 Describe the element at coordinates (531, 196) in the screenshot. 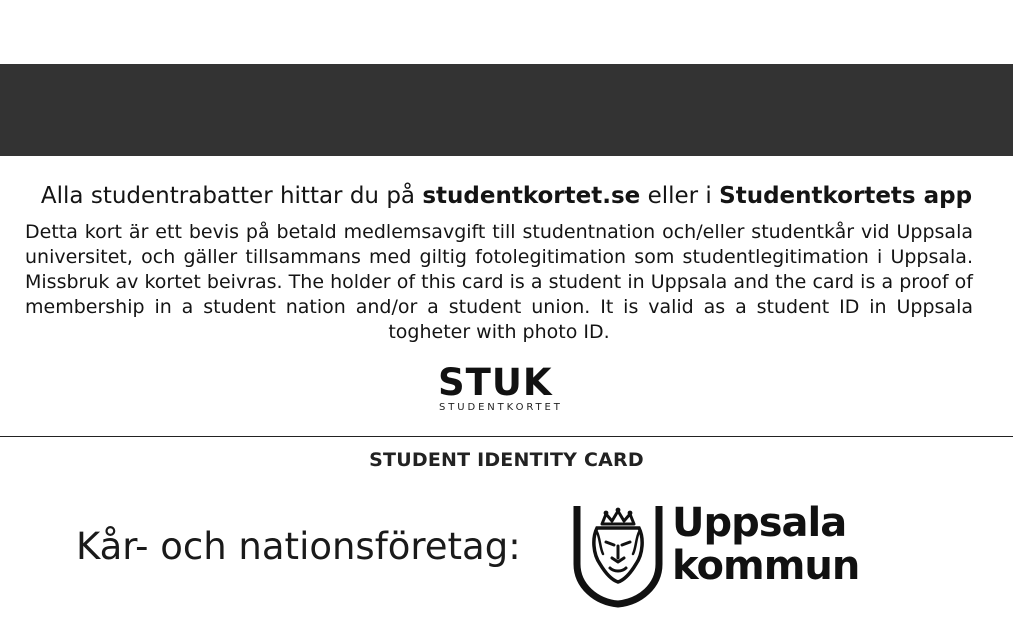

I see `website-link: studentkortet.se` at that location.